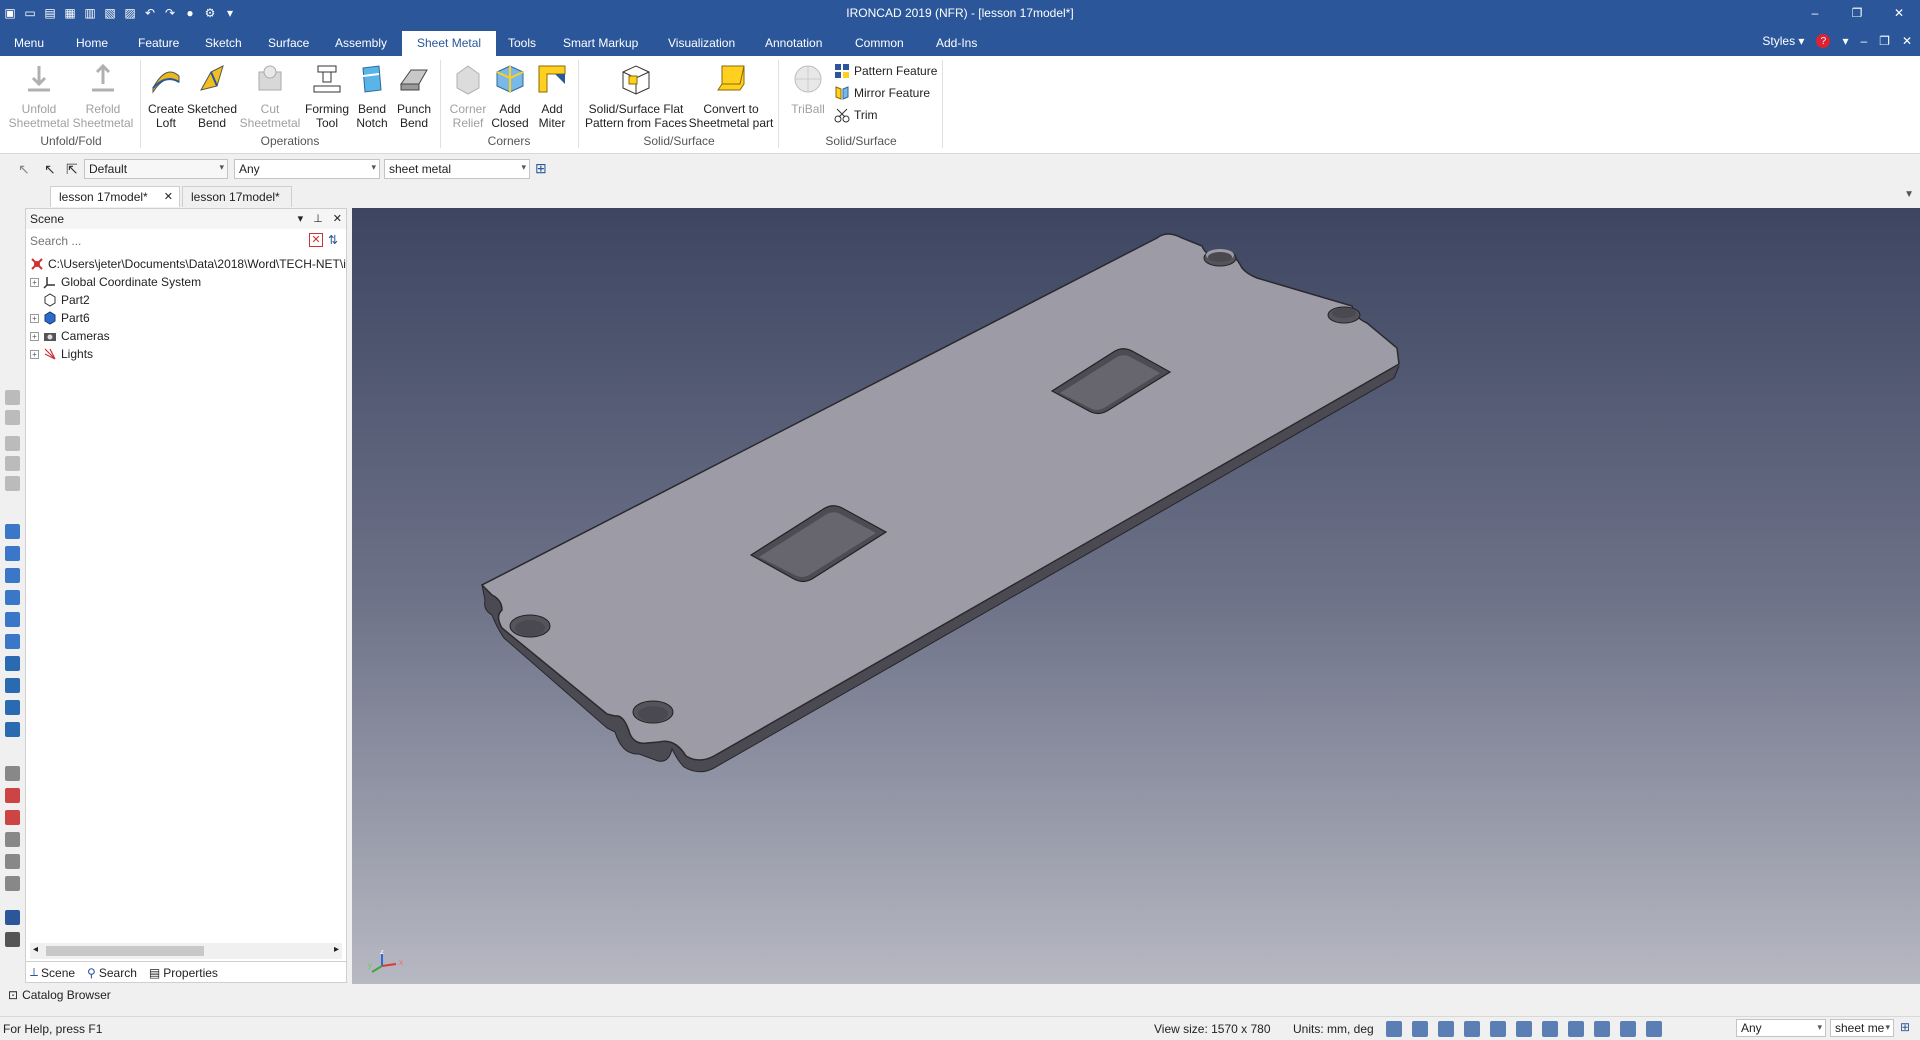 This screenshot has width=1920, height=1040. What do you see at coordinates (168, 196) in the screenshot?
I see `close-icon: ✕` at bounding box center [168, 196].